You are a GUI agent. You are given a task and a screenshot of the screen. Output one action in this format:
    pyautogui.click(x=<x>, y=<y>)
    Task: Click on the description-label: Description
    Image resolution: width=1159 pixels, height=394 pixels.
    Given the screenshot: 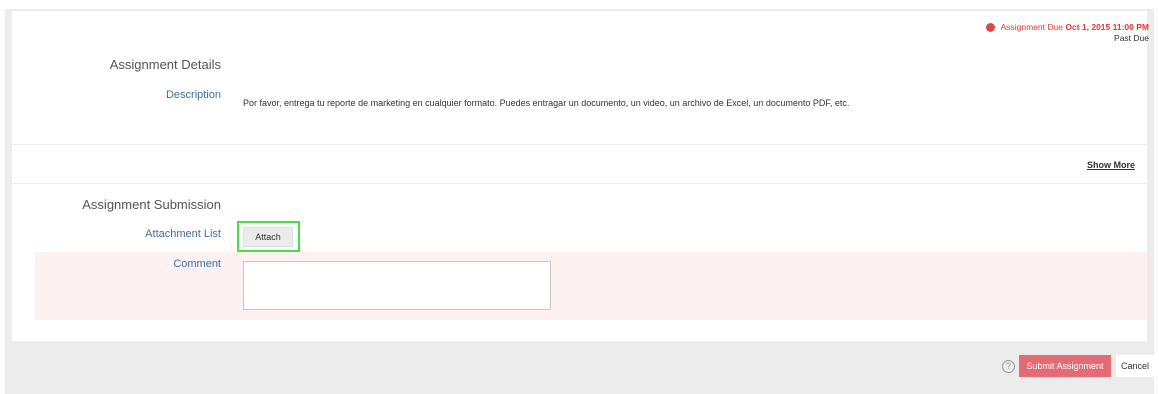 What is the action you would take?
    pyautogui.click(x=193, y=95)
    